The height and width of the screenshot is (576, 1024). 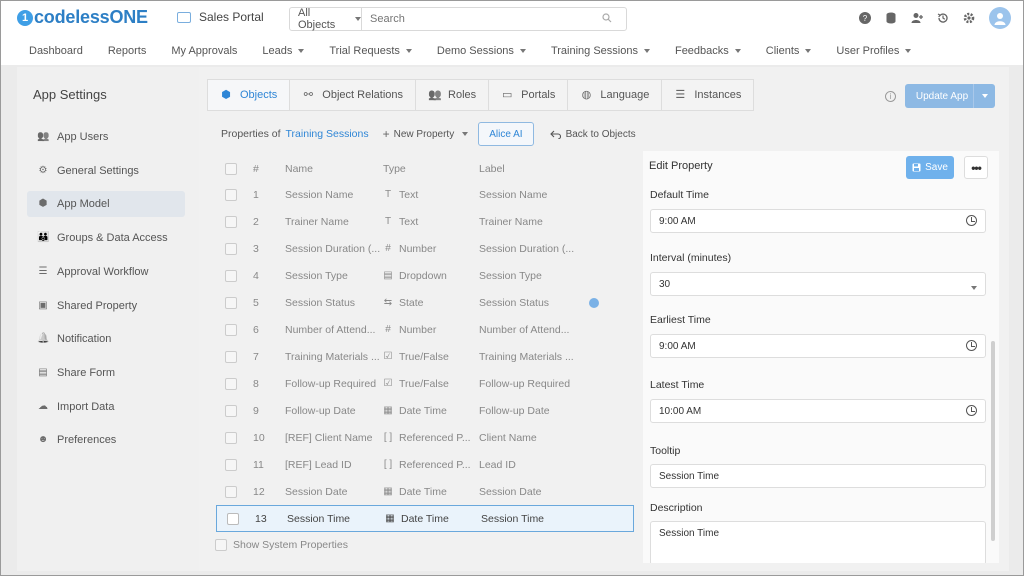 I want to click on nav-item-user-profiles: User Profiles, so click(x=874, y=51).